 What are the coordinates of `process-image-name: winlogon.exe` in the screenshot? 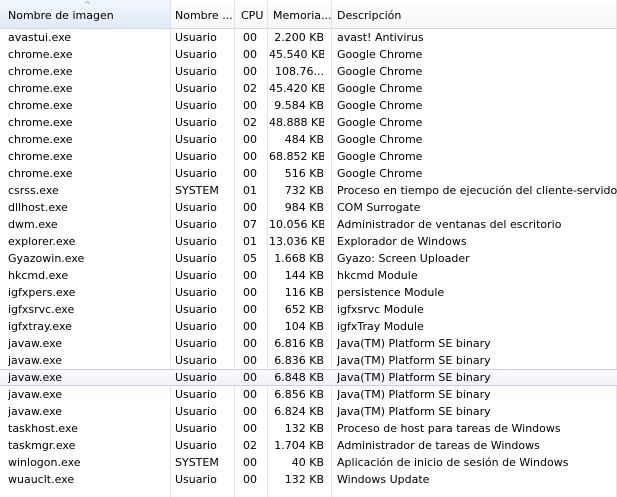 It's located at (44, 462).